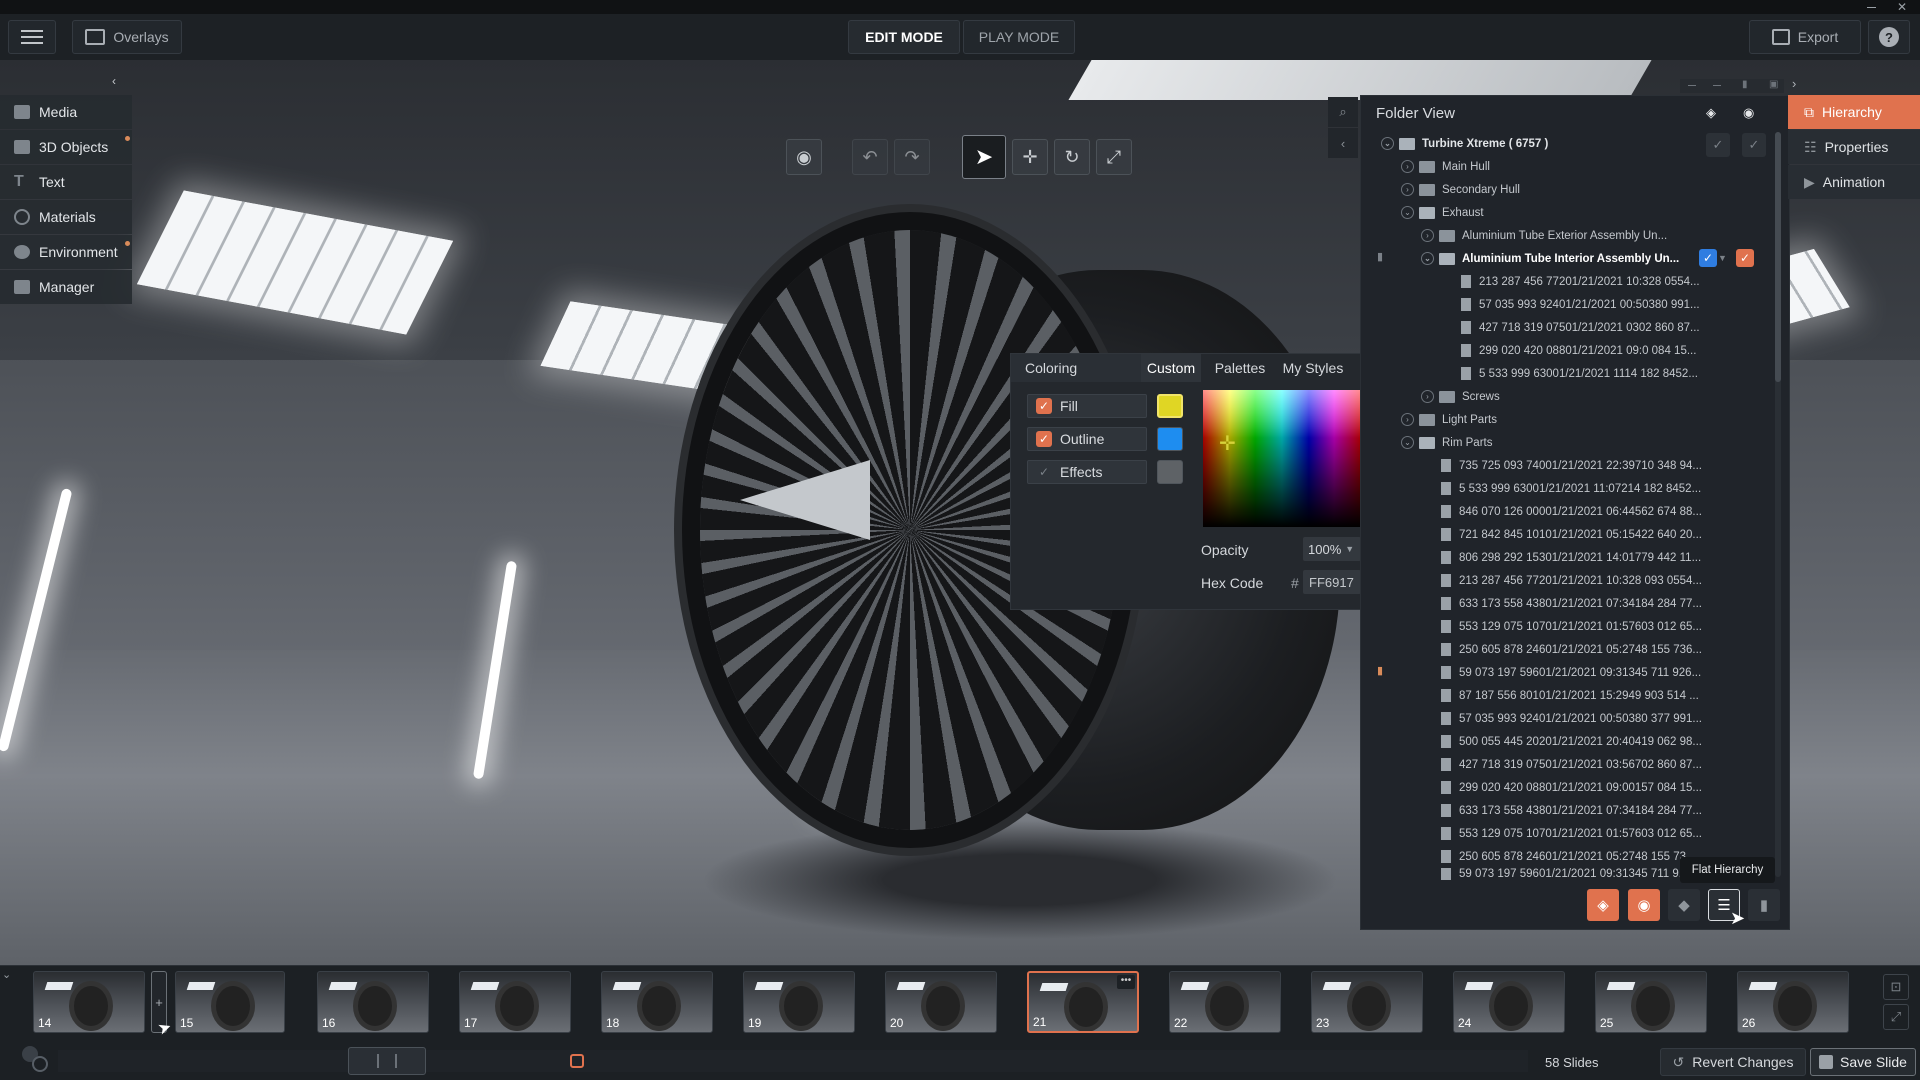  What do you see at coordinates (804, 157) in the screenshot?
I see `visibility-tool: ◉` at bounding box center [804, 157].